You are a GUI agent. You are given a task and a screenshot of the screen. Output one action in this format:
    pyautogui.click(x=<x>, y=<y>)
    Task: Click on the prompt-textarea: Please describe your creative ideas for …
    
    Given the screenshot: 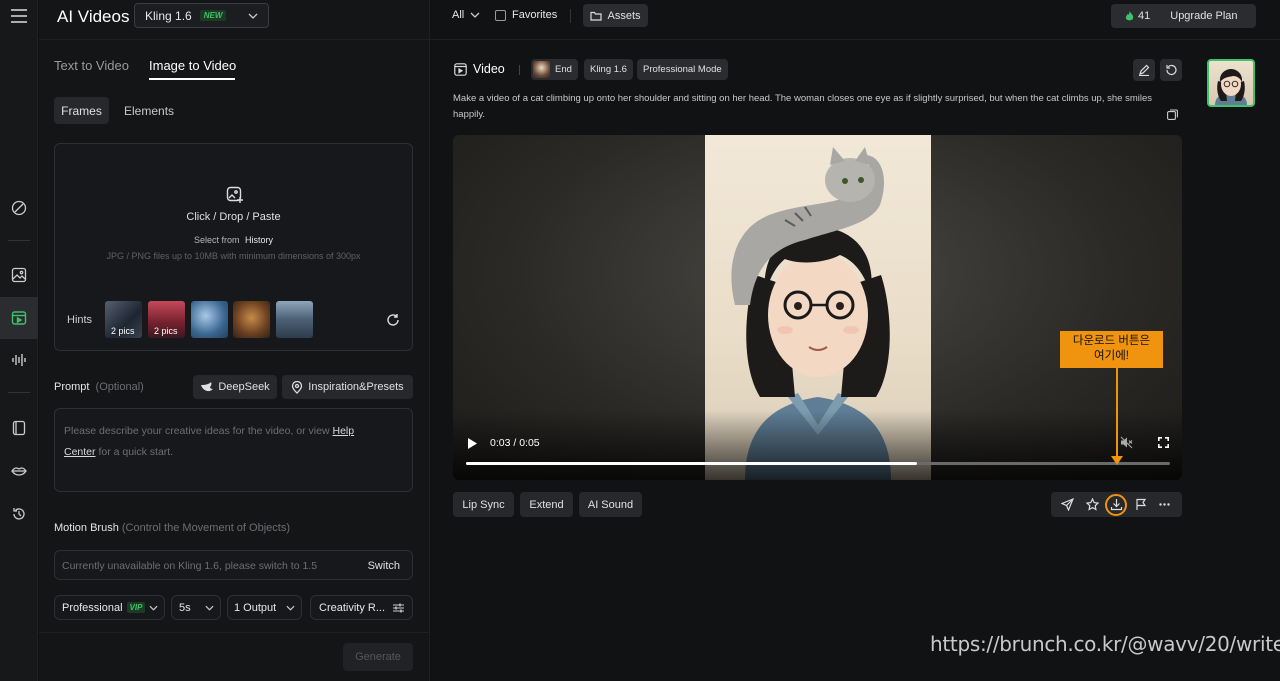 What is the action you would take?
    pyautogui.click(x=233, y=450)
    